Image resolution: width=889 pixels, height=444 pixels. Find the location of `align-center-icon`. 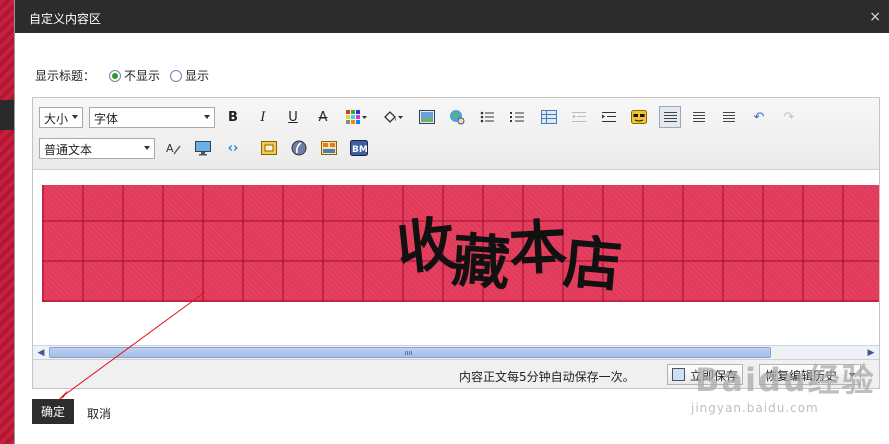

align-center-icon is located at coordinates (699, 117).